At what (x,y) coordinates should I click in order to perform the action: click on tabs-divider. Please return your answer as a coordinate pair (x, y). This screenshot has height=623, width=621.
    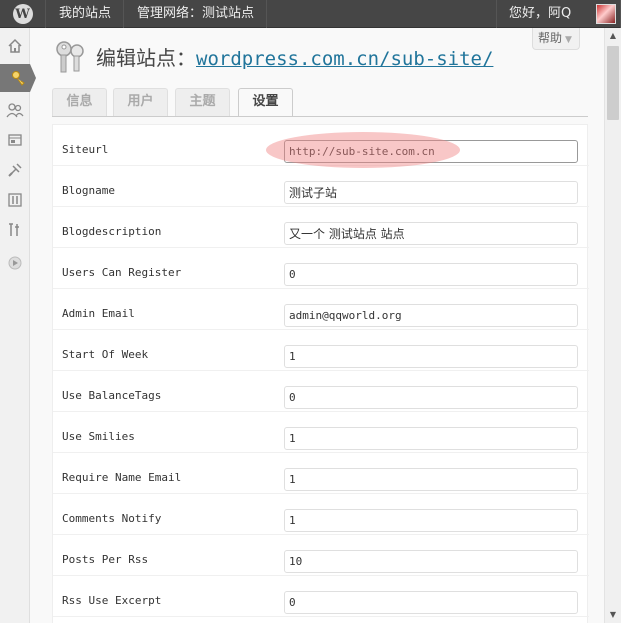
    Looking at the image, I should click on (320, 116).